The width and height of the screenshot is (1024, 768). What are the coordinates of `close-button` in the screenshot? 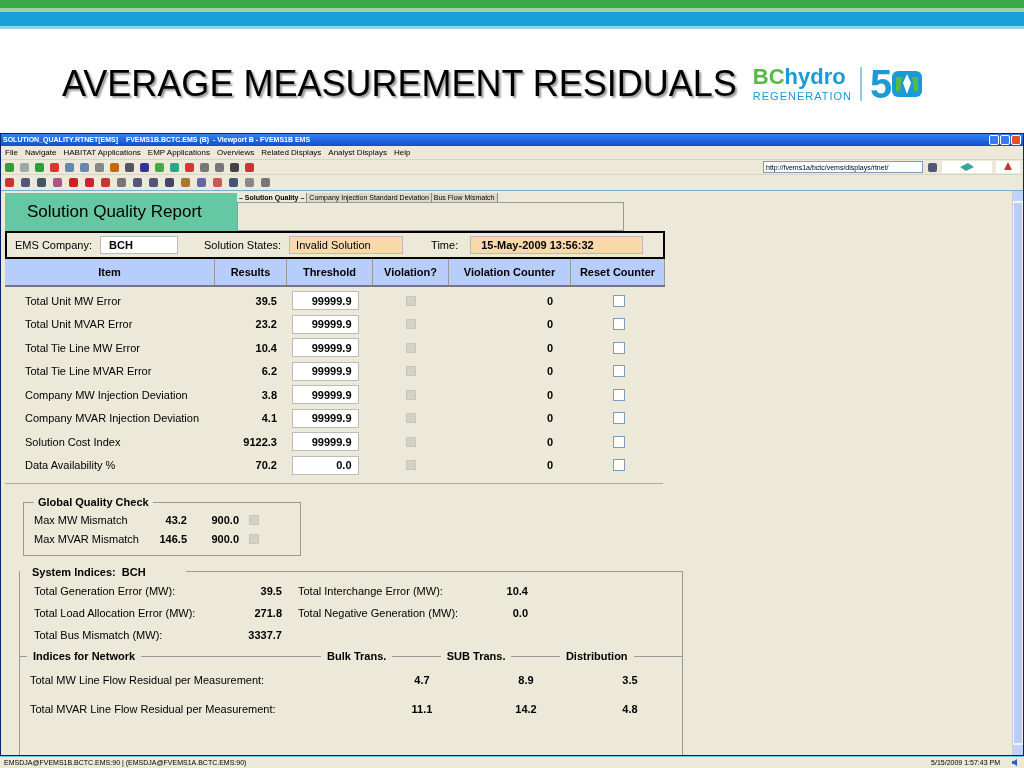 It's located at (1016, 140).